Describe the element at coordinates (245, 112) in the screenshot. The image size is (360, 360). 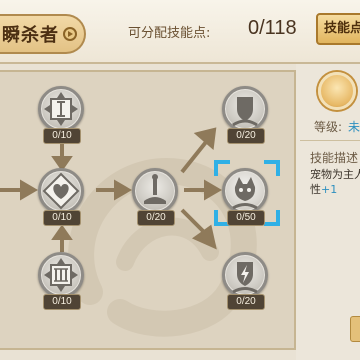
I see `shield-icon` at that location.